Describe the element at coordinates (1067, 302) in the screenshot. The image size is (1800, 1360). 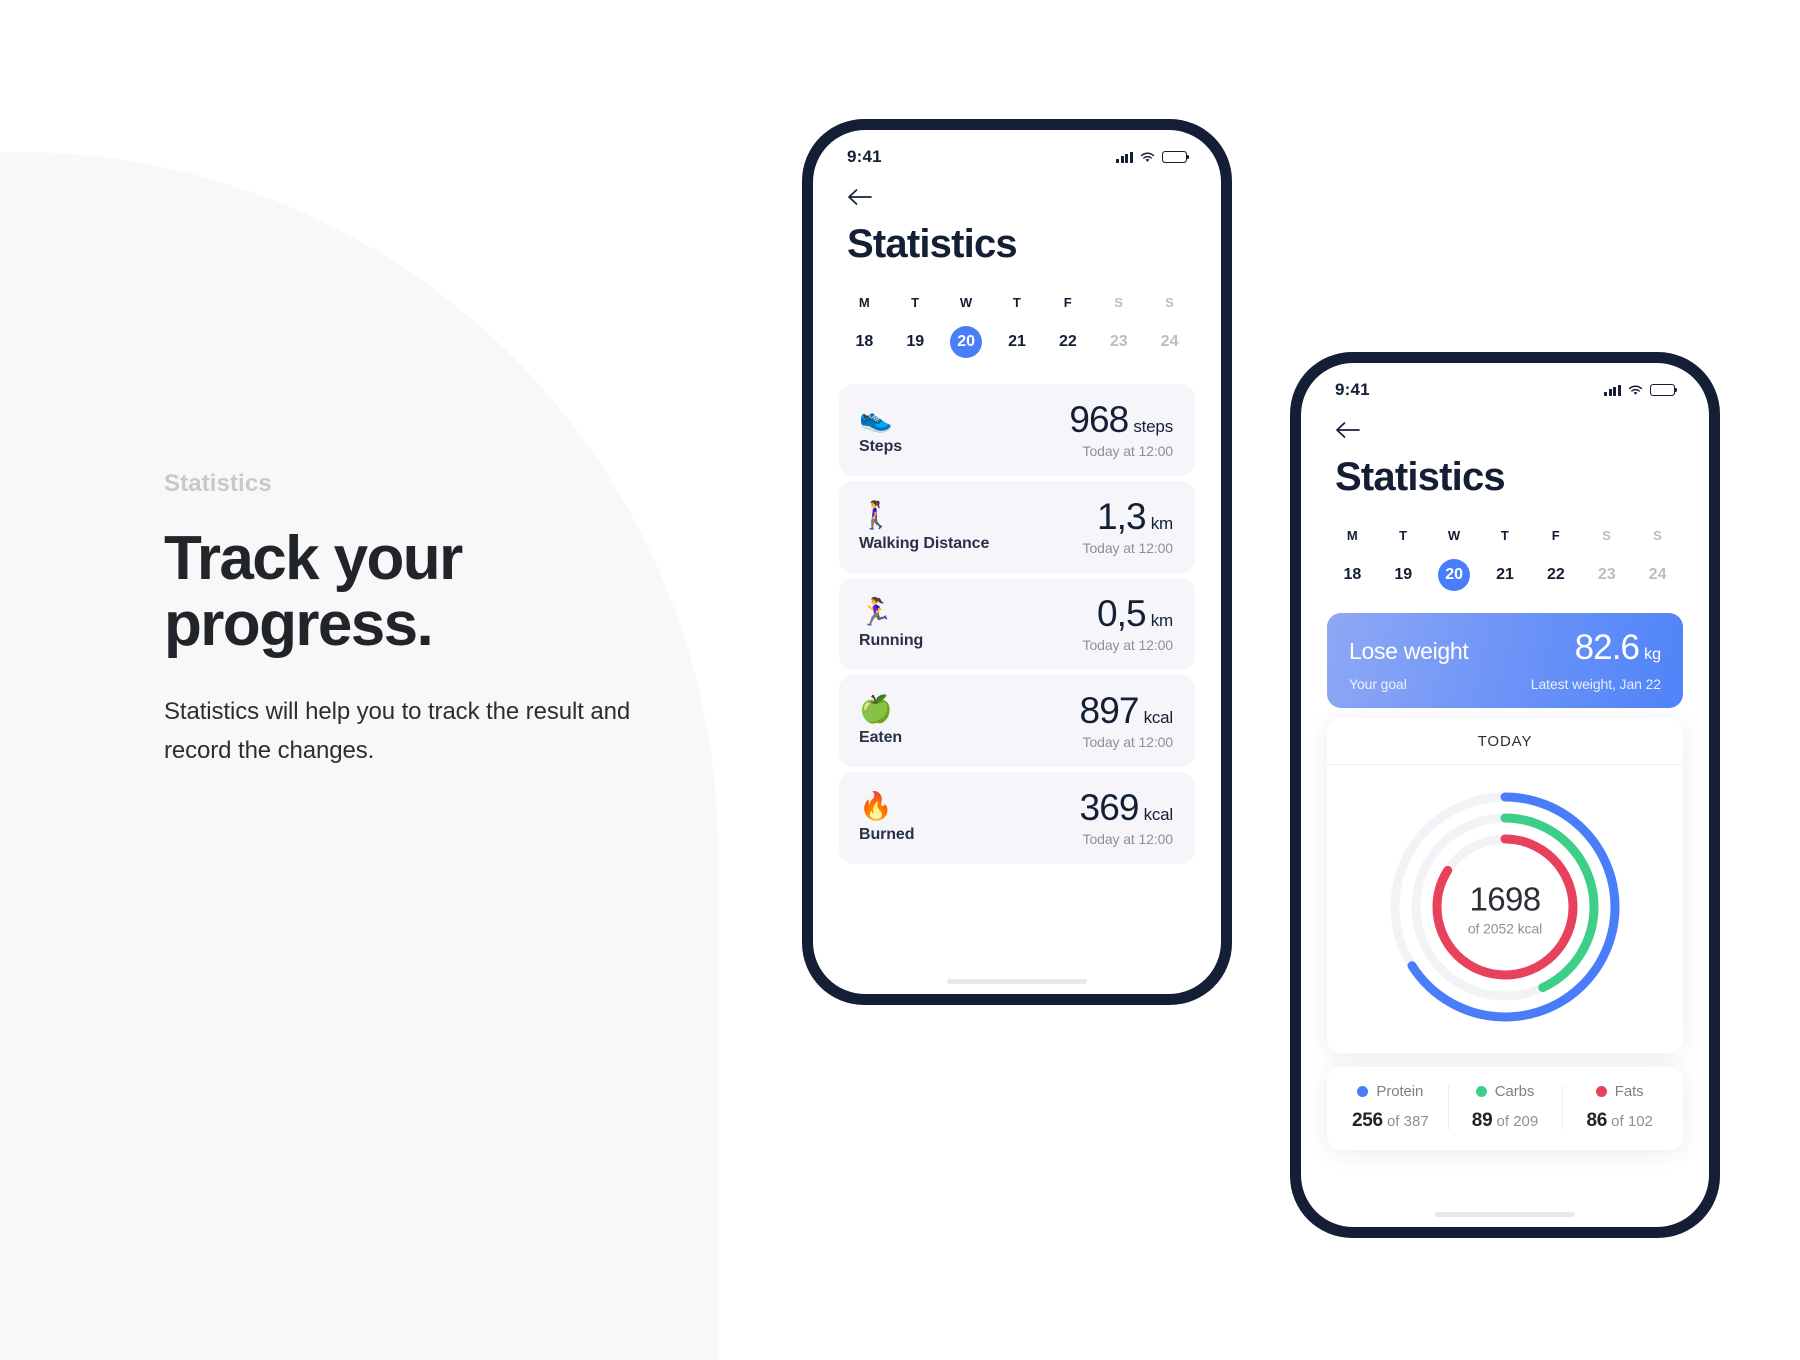
I see `day-letter: F` at that location.